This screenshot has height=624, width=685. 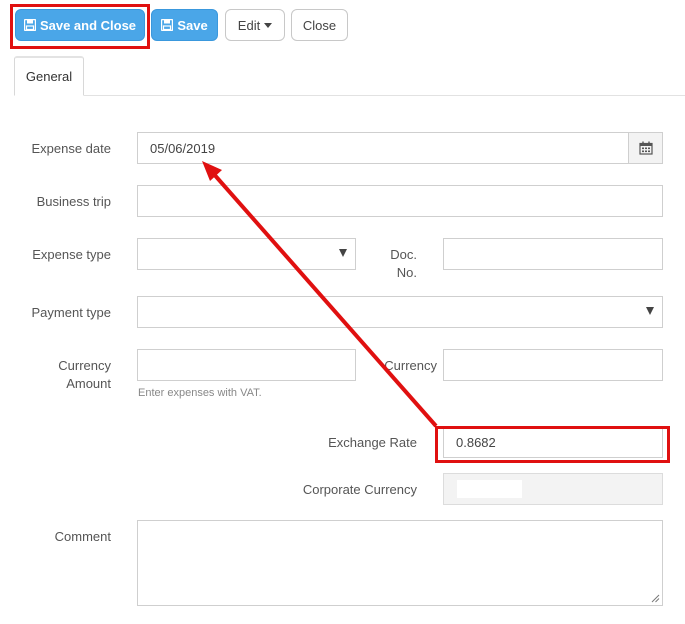 What do you see at coordinates (71, 254) in the screenshot?
I see `expense-type-label: Expense type` at bounding box center [71, 254].